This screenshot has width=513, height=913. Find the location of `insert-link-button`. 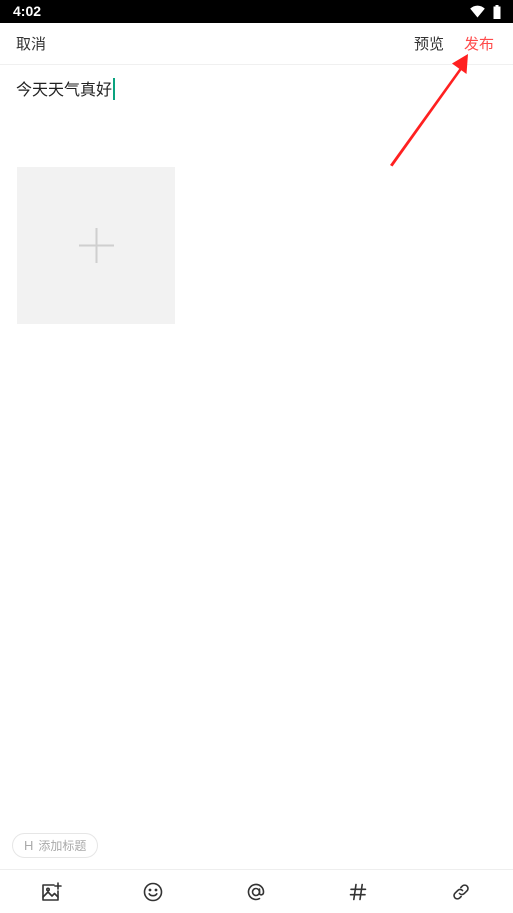

insert-link-button is located at coordinates (461, 891).